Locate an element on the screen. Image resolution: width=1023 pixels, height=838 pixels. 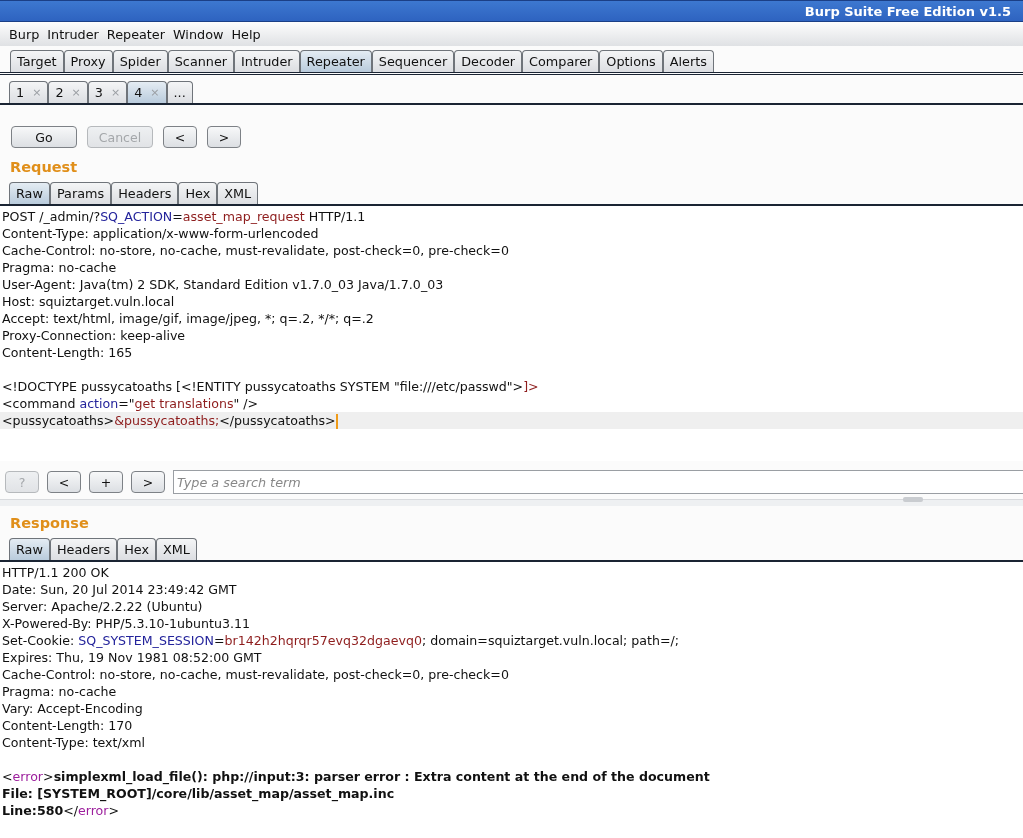
code-line: File: [SYSTEM_ROOT]/core/lib/asset_map/asset_map.inc is located at coordinates (198, 793).